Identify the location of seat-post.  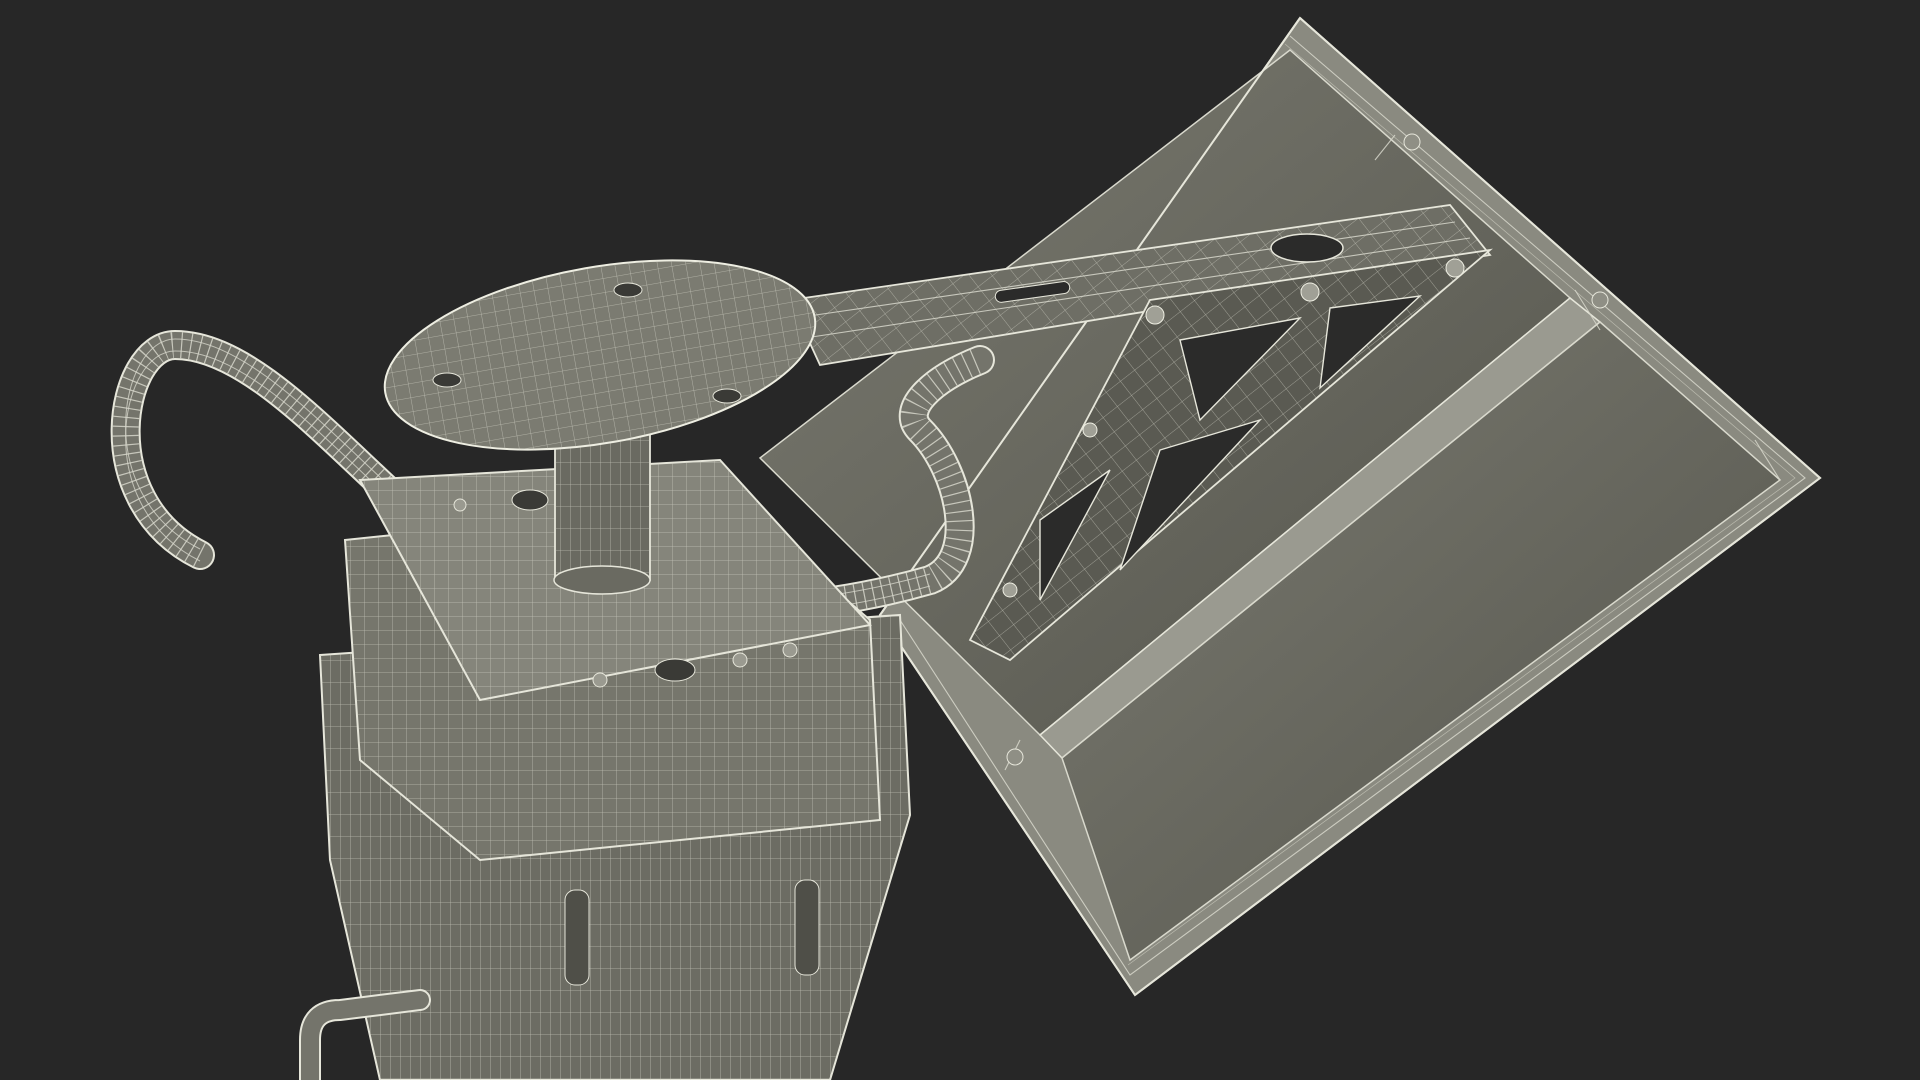
(602, 512).